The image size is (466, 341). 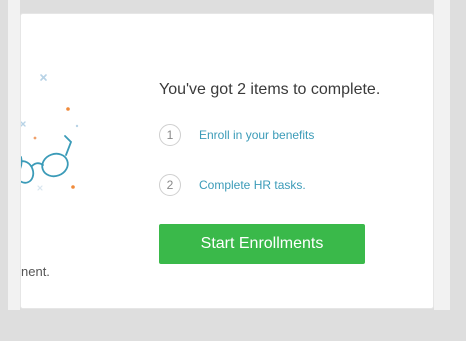 I want to click on step-number-badge: 2, so click(x=170, y=185).